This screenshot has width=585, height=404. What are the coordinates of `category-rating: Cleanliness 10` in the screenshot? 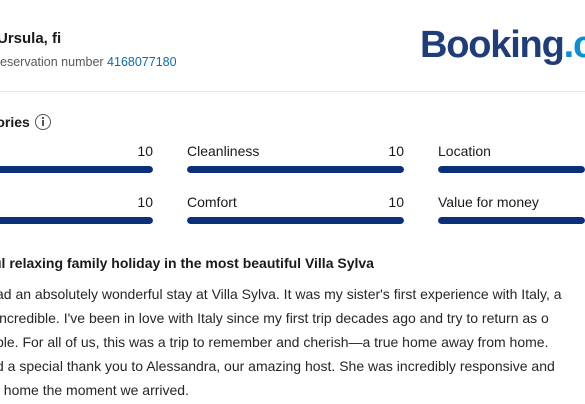 It's located at (295, 159).